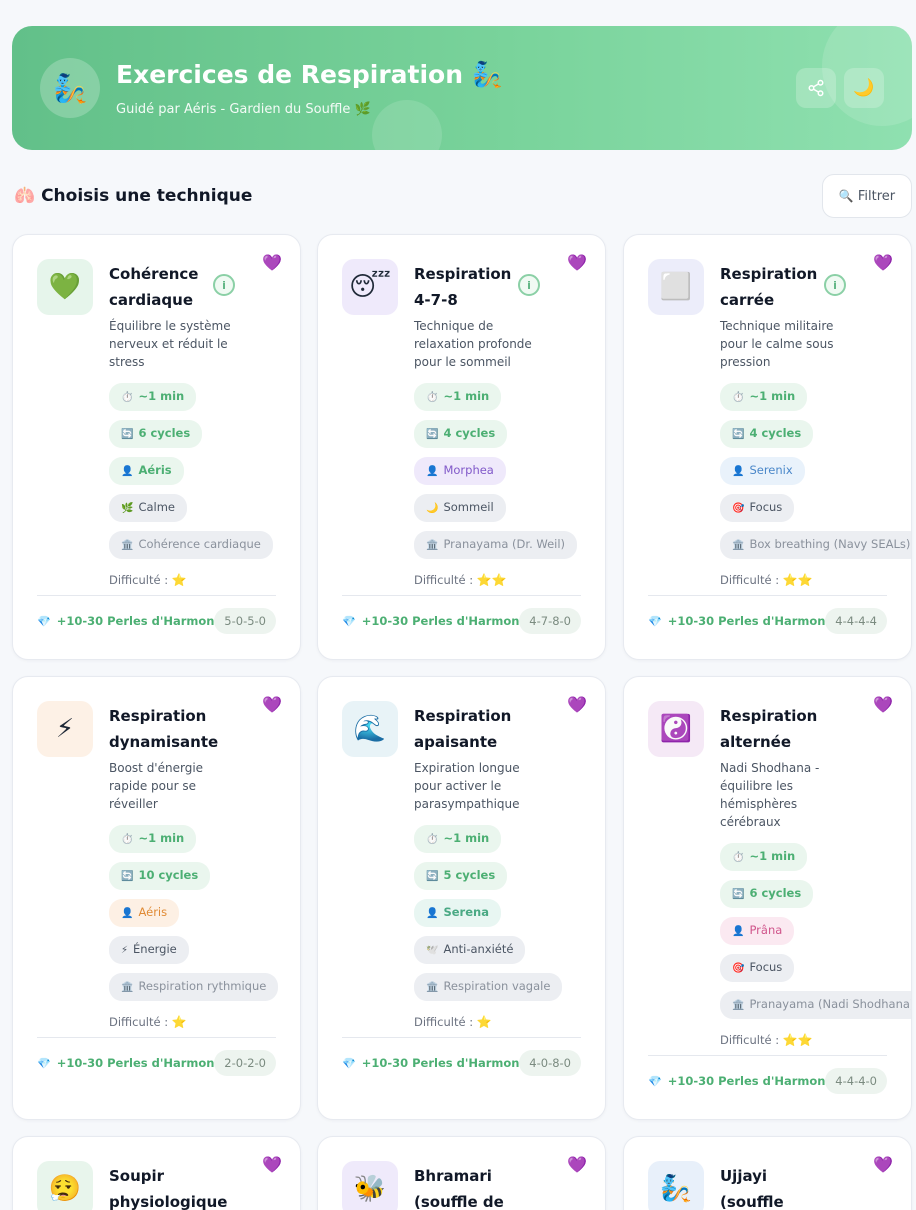 The height and width of the screenshot is (1210, 916). Describe the element at coordinates (245, 621) in the screenshot. I see `breathing-pattern-badge: 5-0-5-0` at that location.